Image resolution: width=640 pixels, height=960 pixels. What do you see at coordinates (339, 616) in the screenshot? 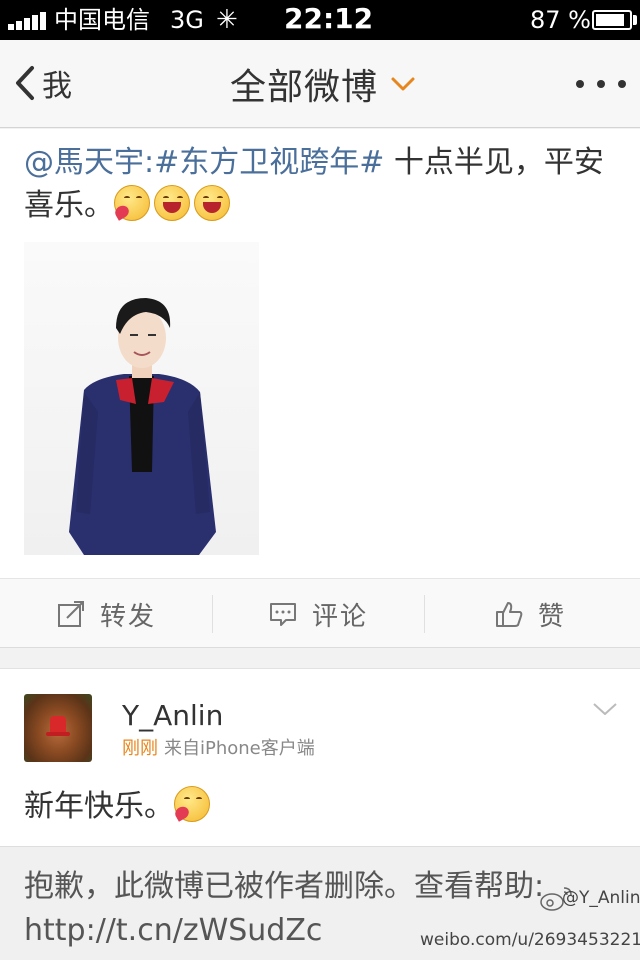
I see `comment-label: 评论` at bounding box center [339, 616].